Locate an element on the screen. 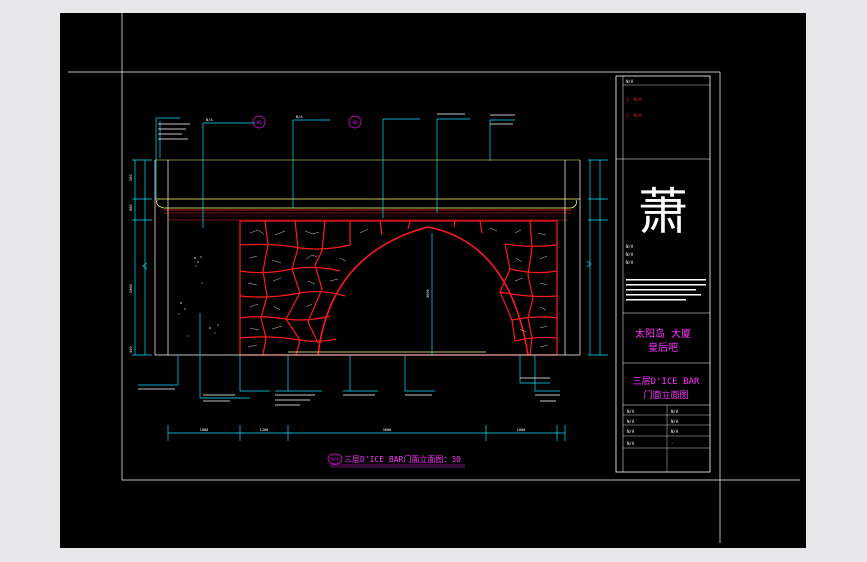 The width and height of the screenshot is (867, 562). dimension-chain-right is located at coordinates (597, 257).